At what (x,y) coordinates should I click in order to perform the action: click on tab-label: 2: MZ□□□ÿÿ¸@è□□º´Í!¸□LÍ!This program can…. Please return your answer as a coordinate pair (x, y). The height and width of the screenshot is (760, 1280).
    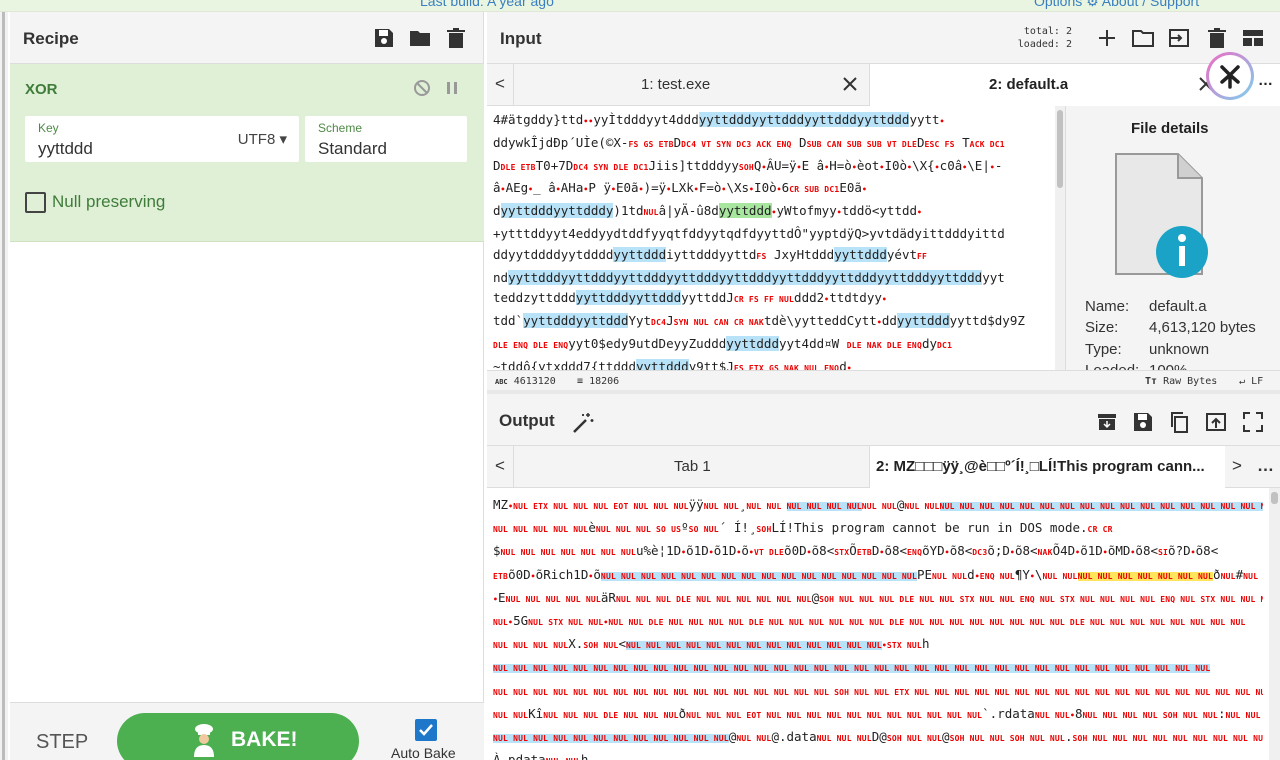
    Looking at the image, I should click on (1040, 466).